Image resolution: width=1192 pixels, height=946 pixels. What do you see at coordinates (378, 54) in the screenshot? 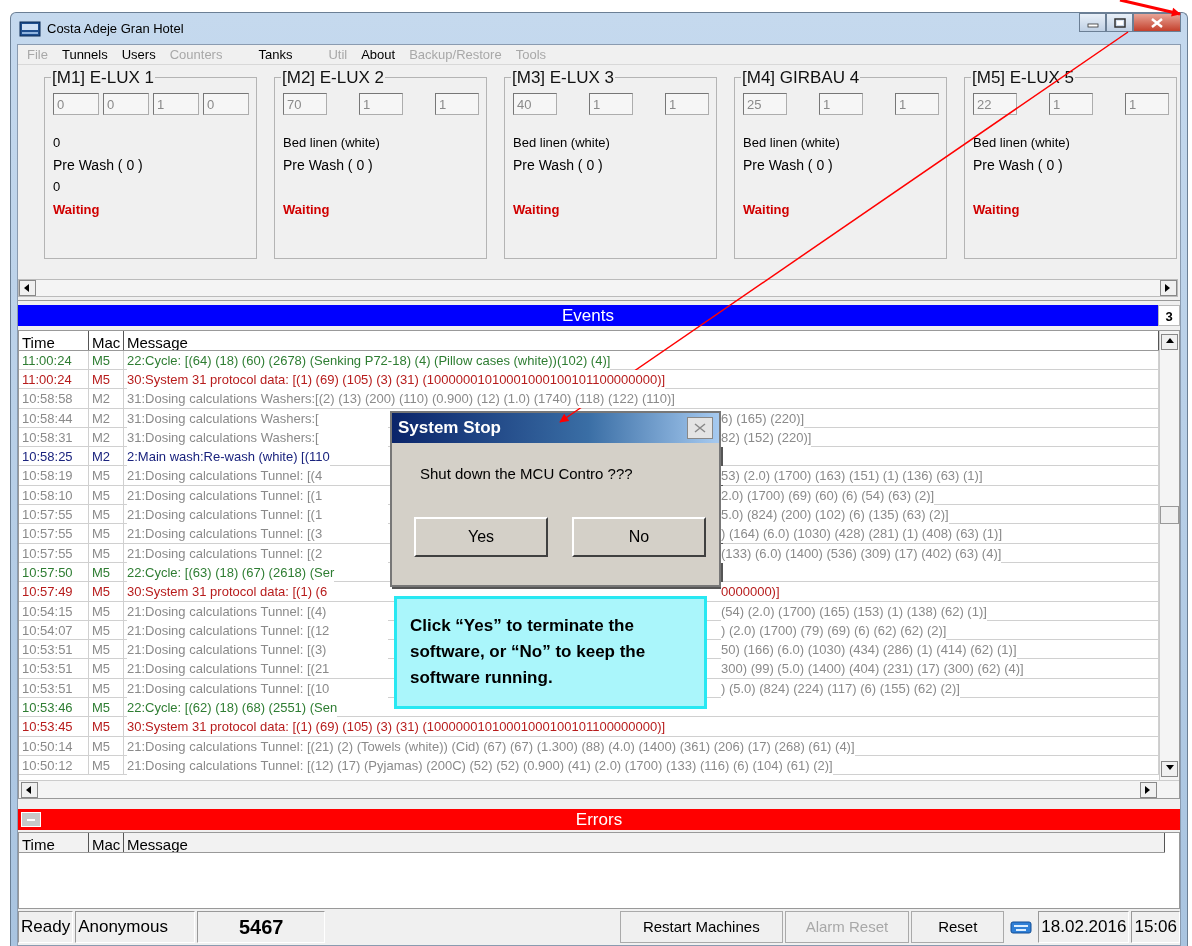
I see `menu-item: About` at bounding box center [378, 54].